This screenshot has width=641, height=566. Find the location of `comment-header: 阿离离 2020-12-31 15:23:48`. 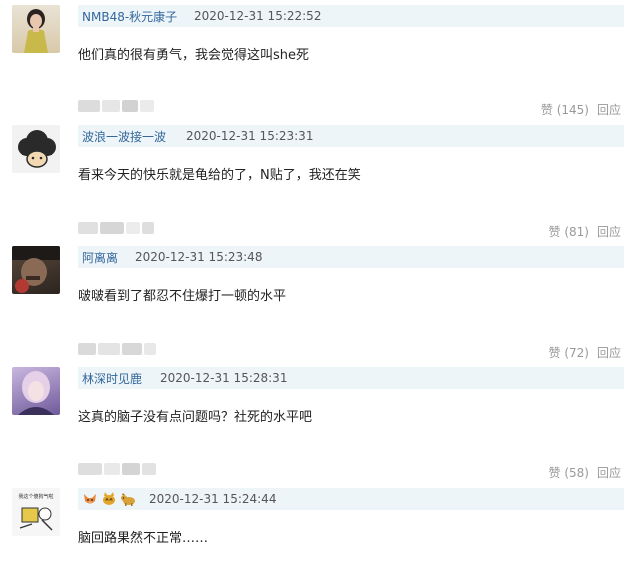

comment-header: 阿离离 2020-12-31 15:23:48 is located at coordinates (351, 257).